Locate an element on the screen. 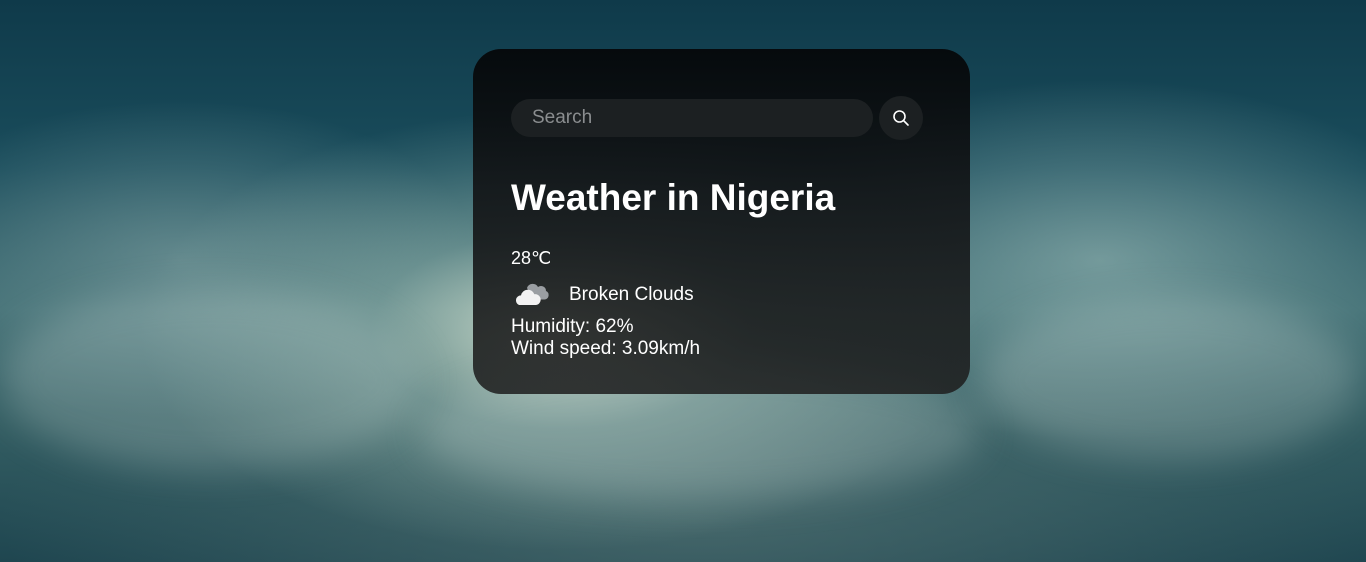  cloud-icon is located at coordinates (532, 294).